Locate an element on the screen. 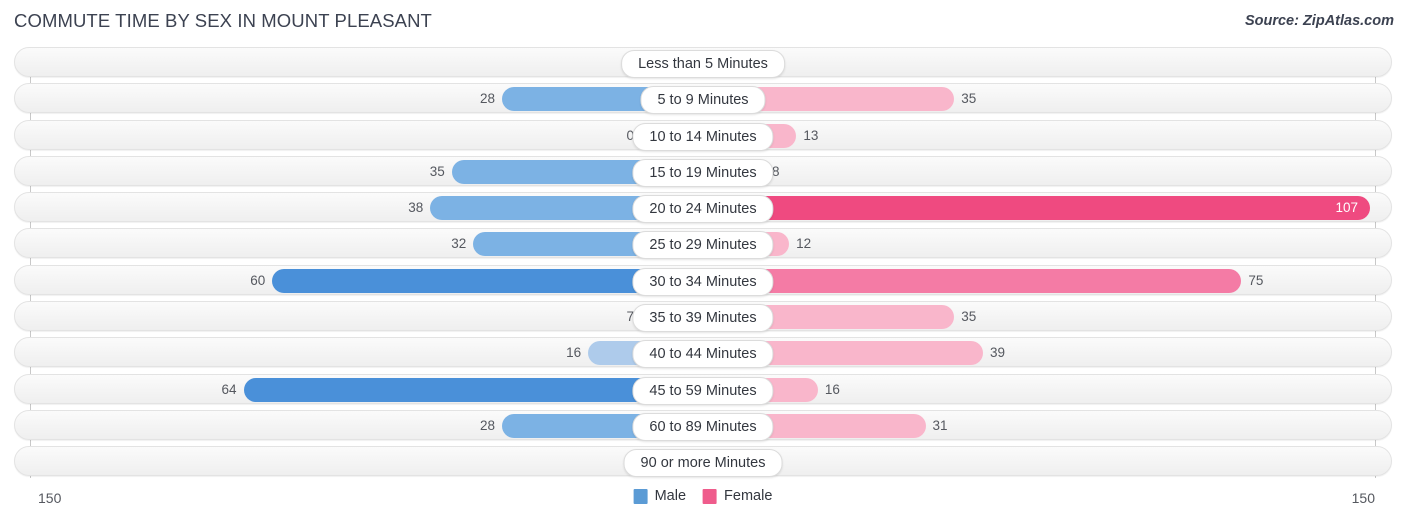 The height and width of the screenshot is (523, 1406). female-bar-value: 75 is located at coordinates (1256, 280).